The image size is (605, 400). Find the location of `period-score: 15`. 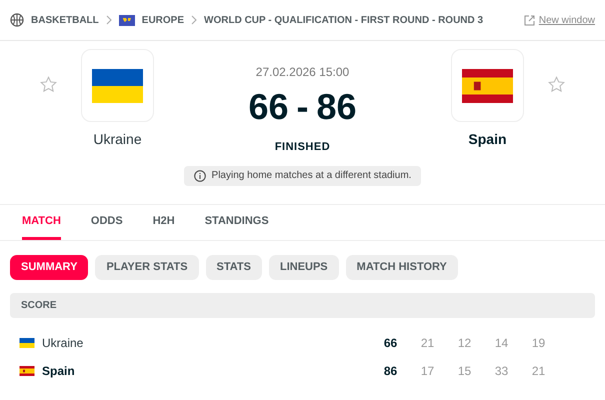

period-score: 15 is located at coordinates (464, 371).